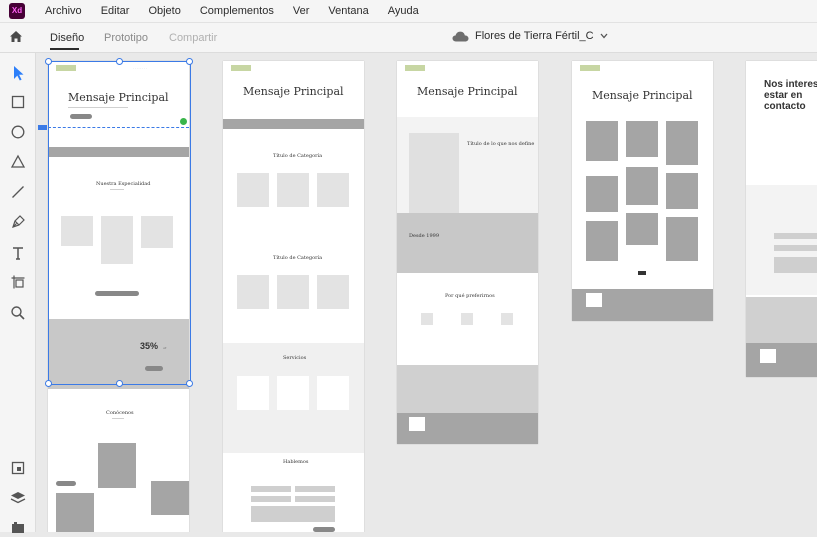 The image size is (817, 537). I want to click on artboard-heading: Nos interesa estar en contacto, so click(790, 95).